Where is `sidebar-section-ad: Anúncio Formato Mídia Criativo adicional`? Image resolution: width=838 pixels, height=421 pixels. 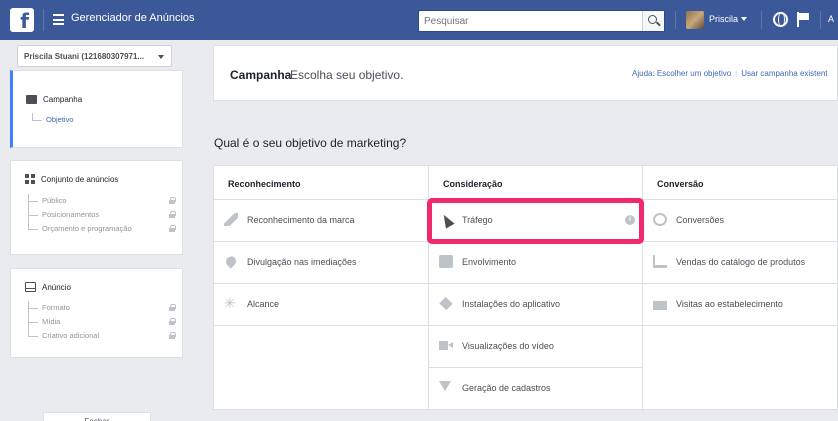 sidebar-section-ad: Anúncio Formato Mídia Criativo adicional is located at coordinates (96, 313).